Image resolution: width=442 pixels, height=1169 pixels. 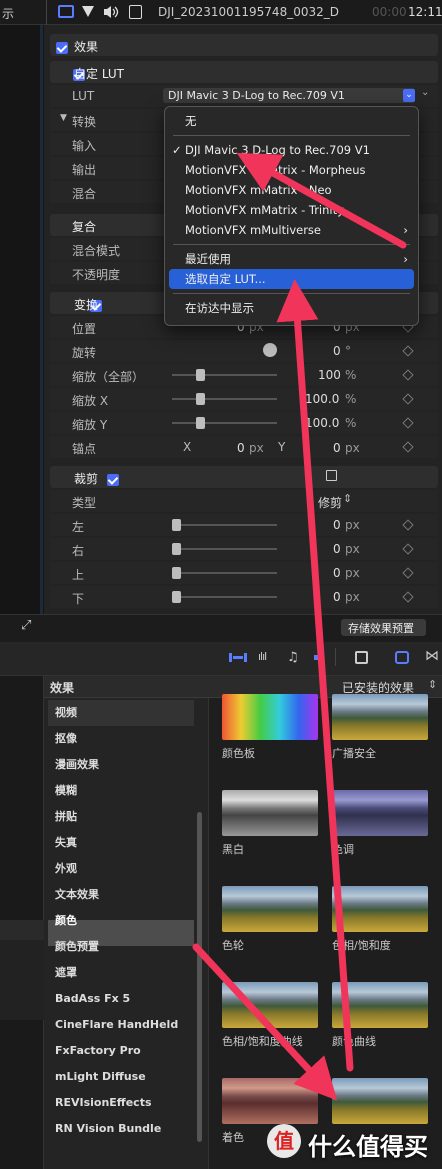 I want to click on watermark-logo: 值, so click(x=284, y=1141).